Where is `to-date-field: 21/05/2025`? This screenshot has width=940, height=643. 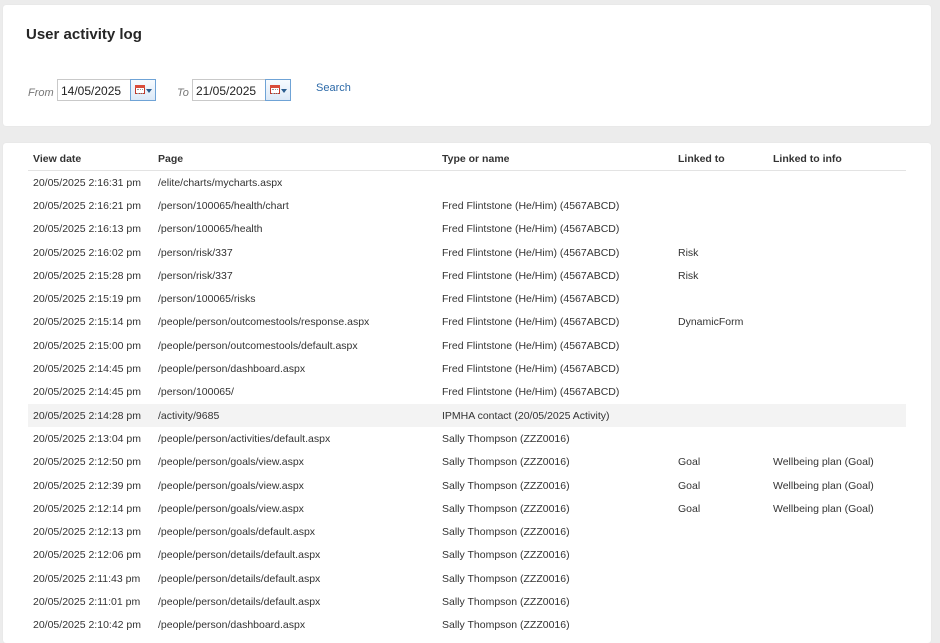
to-date-field: 21/05/2025 is located at coordinates (241, 90).